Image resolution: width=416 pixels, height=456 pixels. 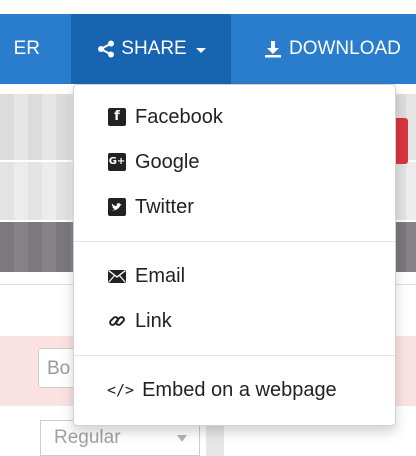 I want to click on share-google: G+ Google, so click(x=153, y=162).